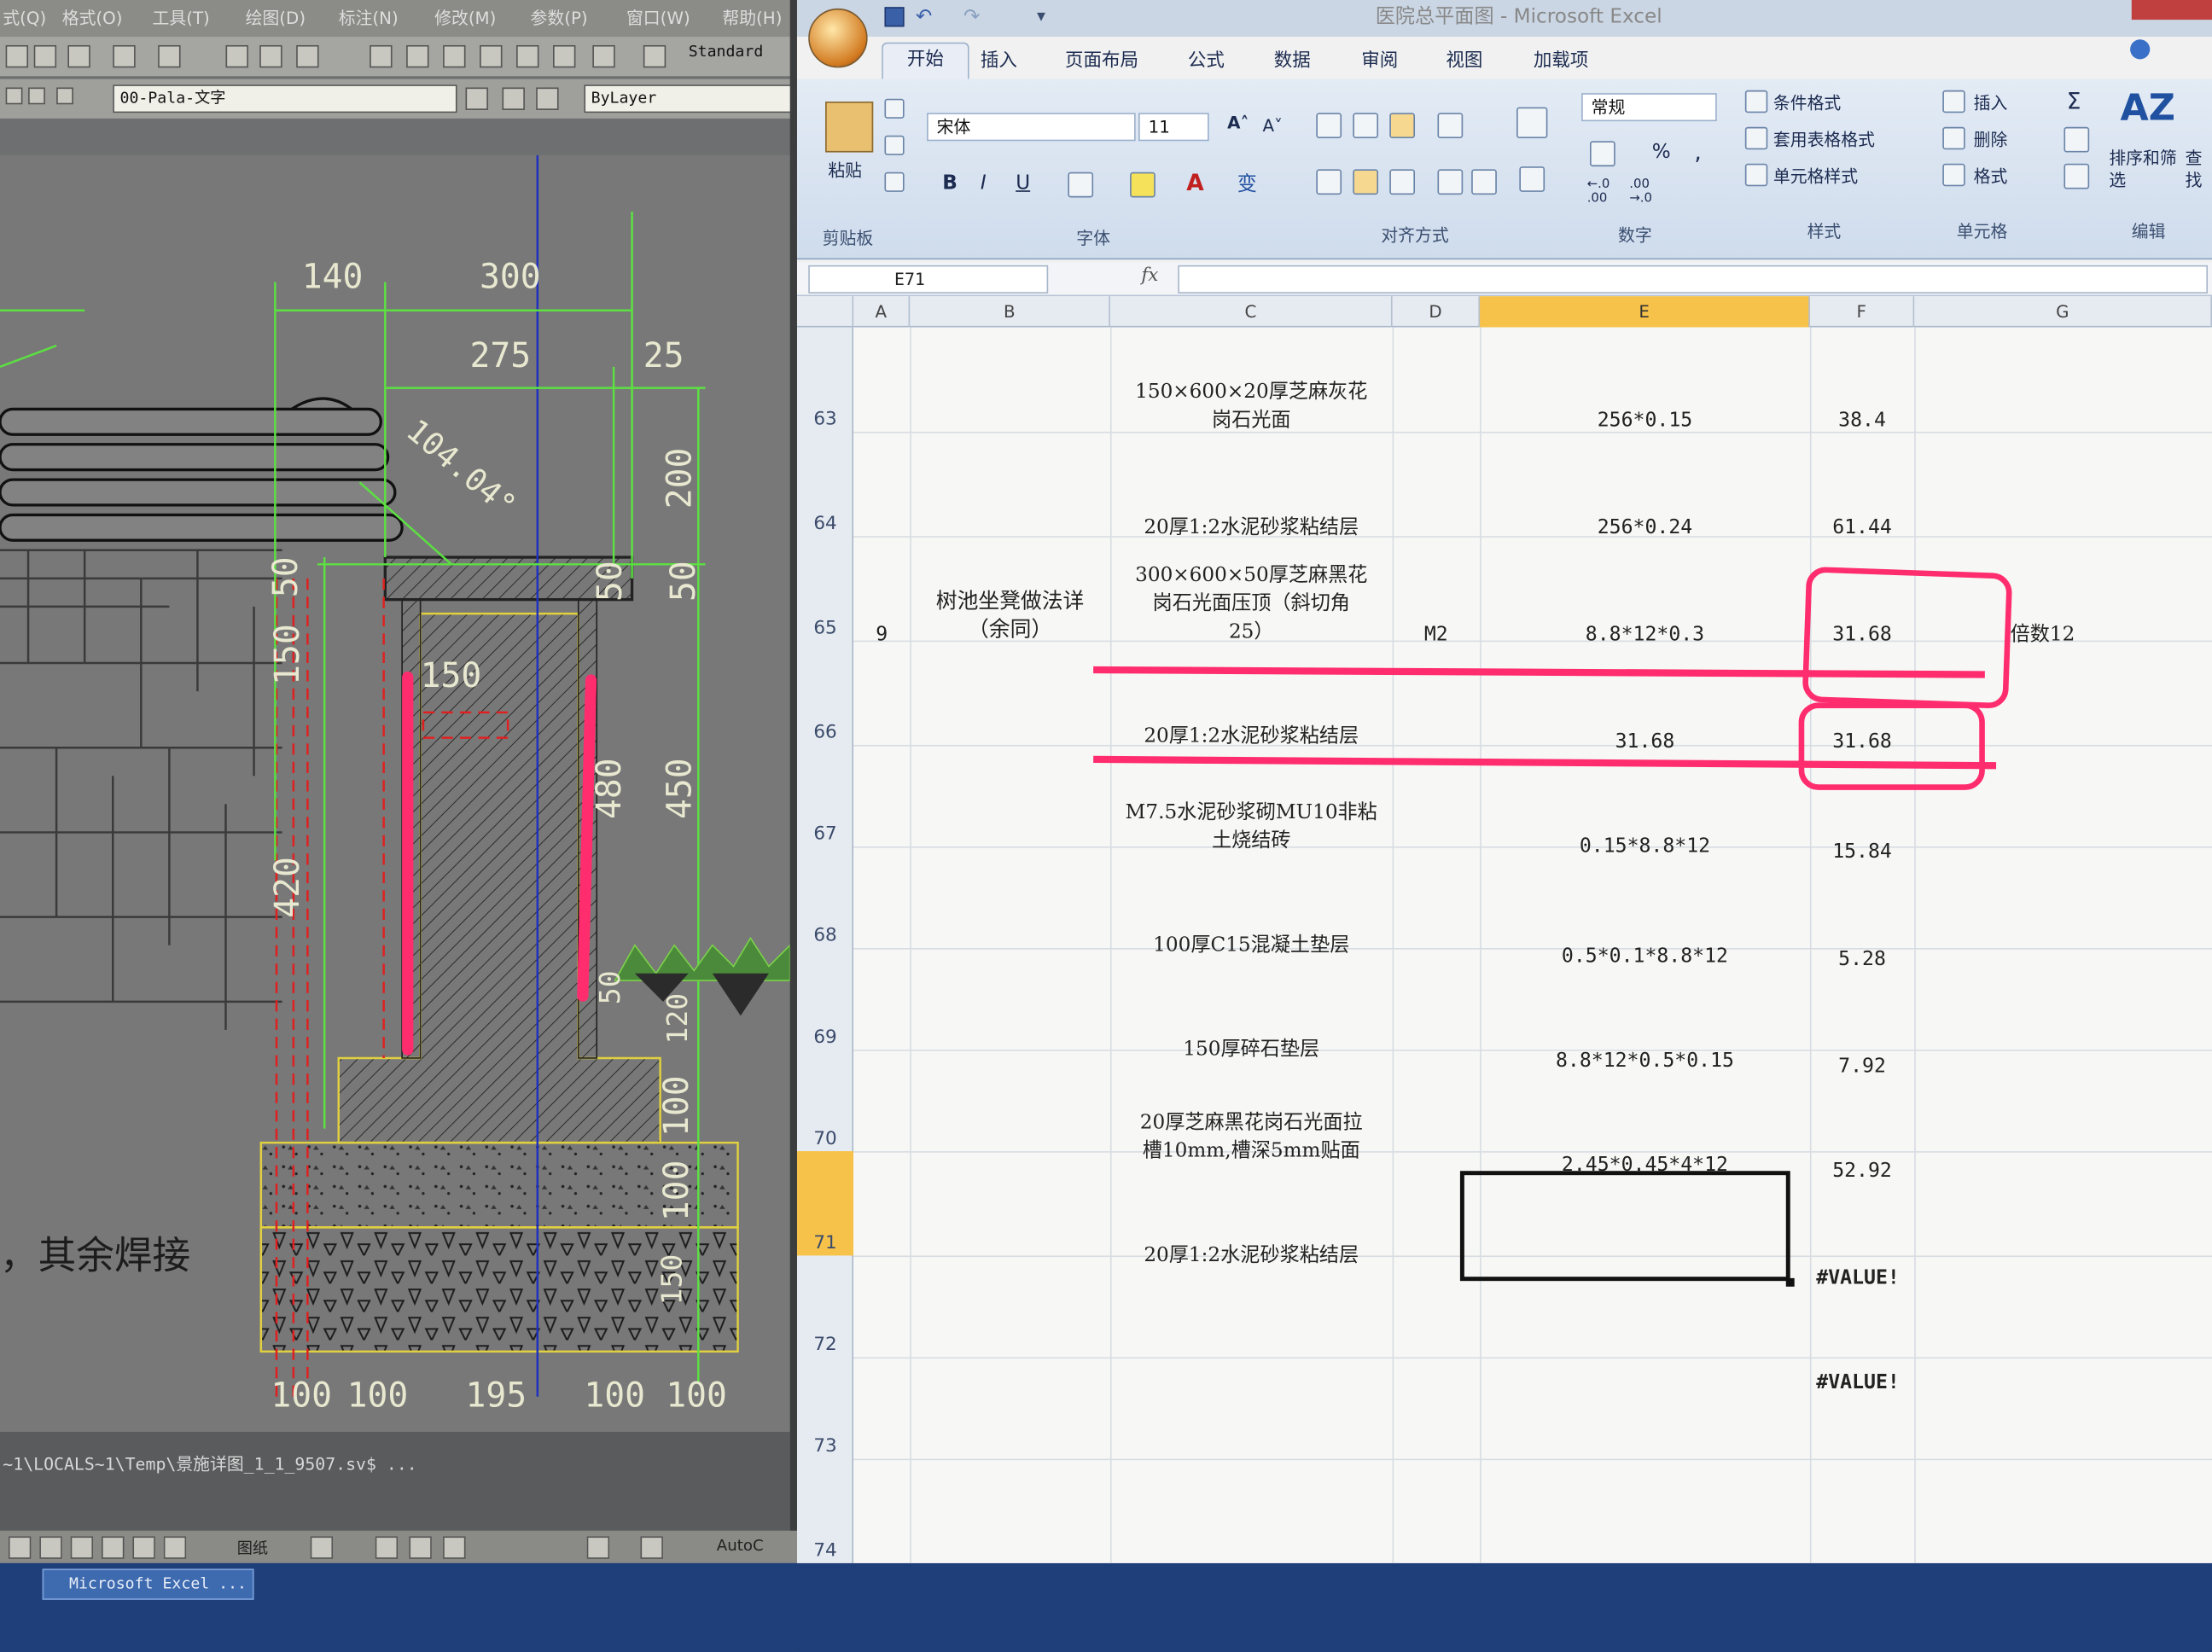  Describe the element at coordinates (2148, 112) in the screenshot. I see `sort-filter-icon: AZ` at that location.